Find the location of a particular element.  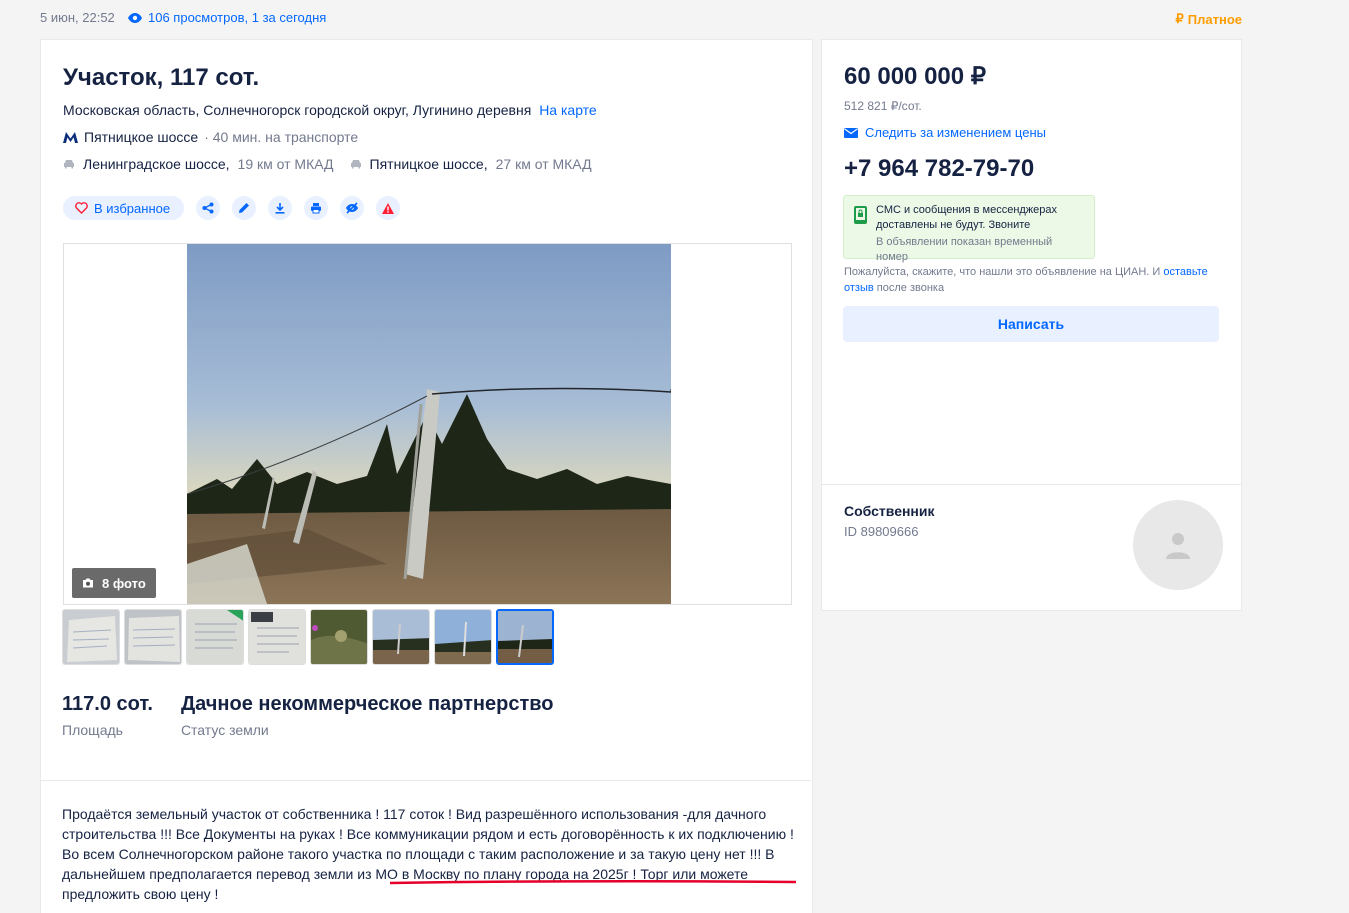

metro-icon is located at coordinates (70, 137).